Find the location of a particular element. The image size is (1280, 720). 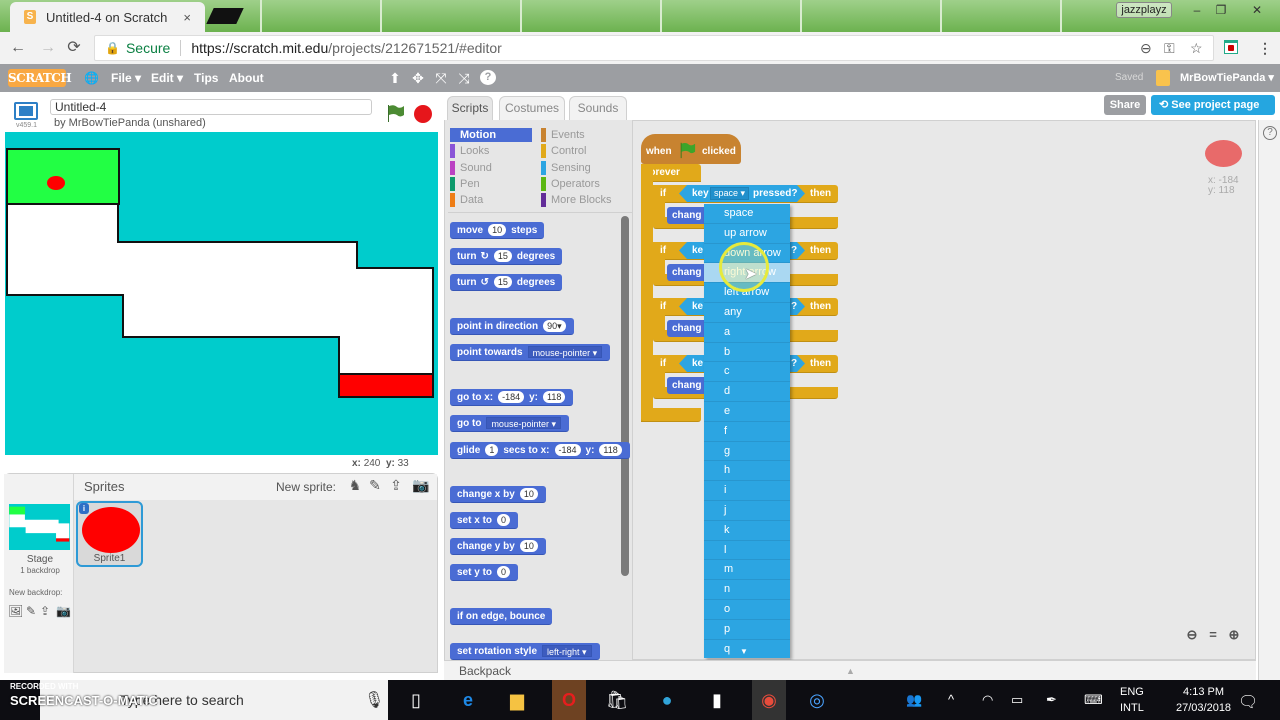

camera-backdrop-icon: 📷 is located at coordinates (63, 611).